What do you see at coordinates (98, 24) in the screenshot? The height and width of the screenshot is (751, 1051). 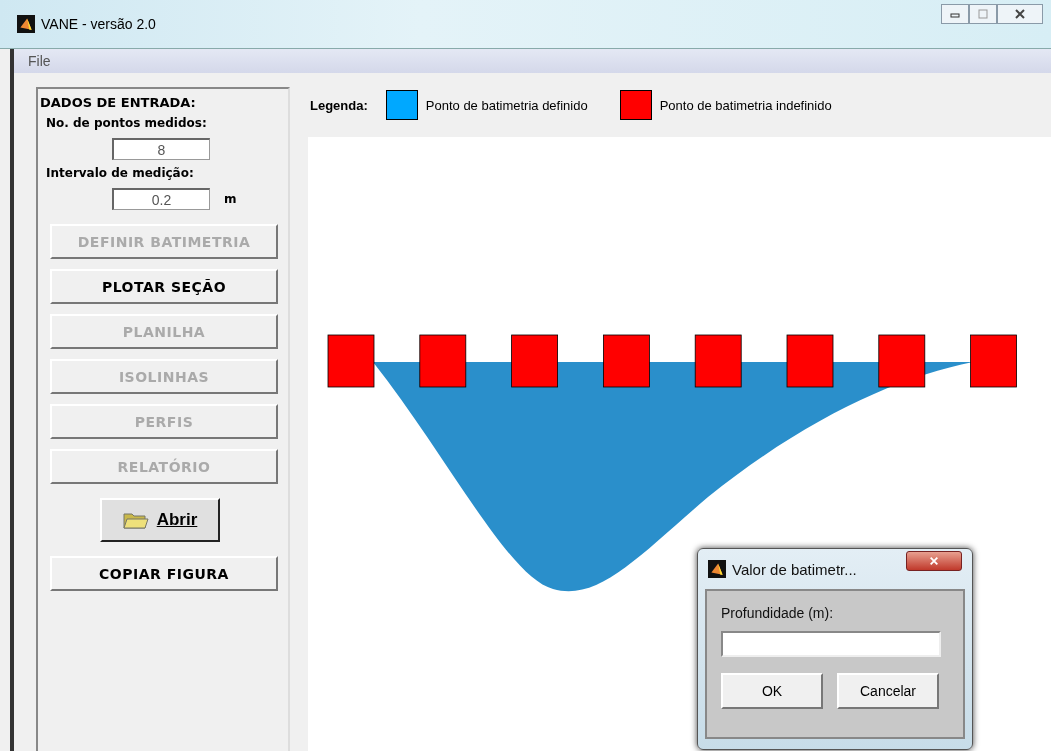 I see `window-title: VANE - versão 2.0` at bounding box center [98, 24].